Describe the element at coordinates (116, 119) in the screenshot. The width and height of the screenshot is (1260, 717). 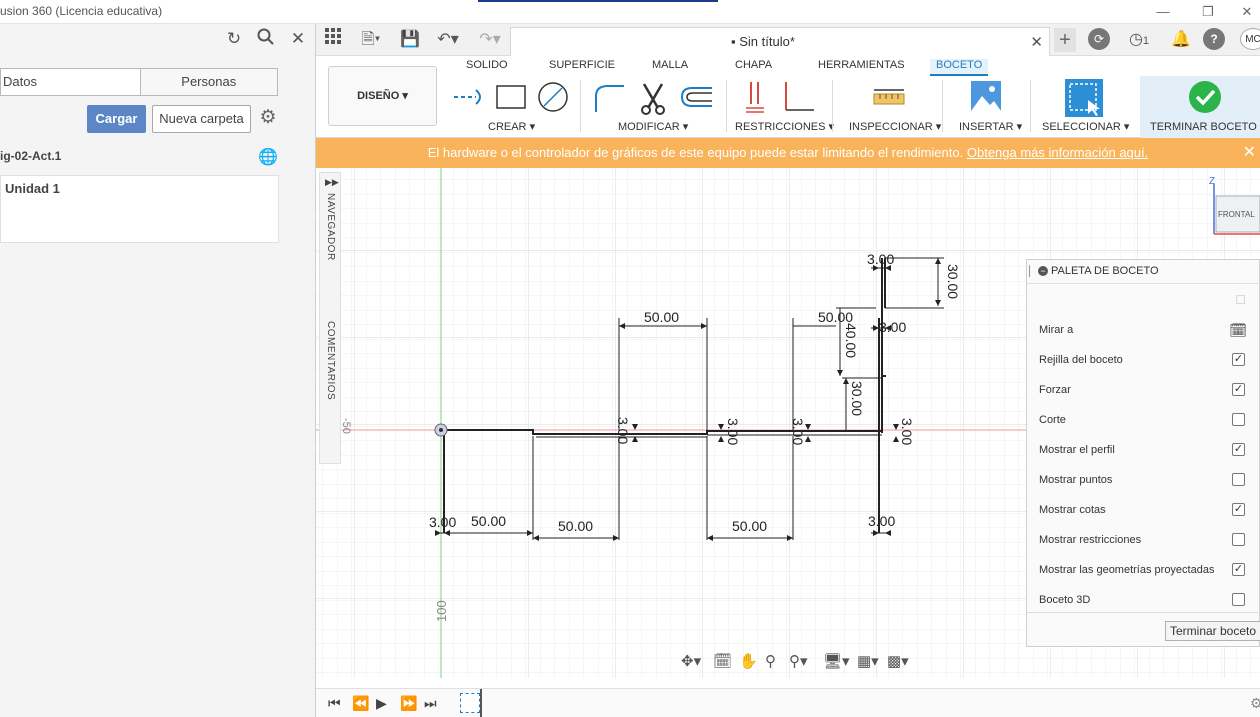
I see `upload-button: Cargar` at that location.